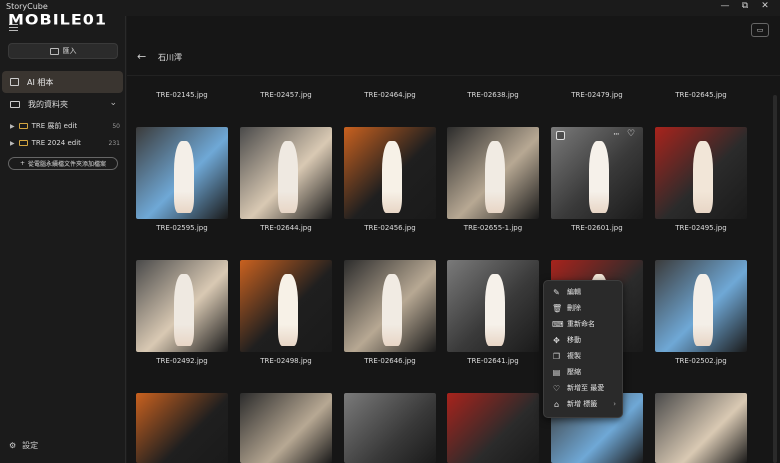 The height and width of the screenshot is (463, 780). Describe the element at coordinates (584, 388) in the screenshot. I see `context-menu-item: ♡ 新增至 最愛` at that location.